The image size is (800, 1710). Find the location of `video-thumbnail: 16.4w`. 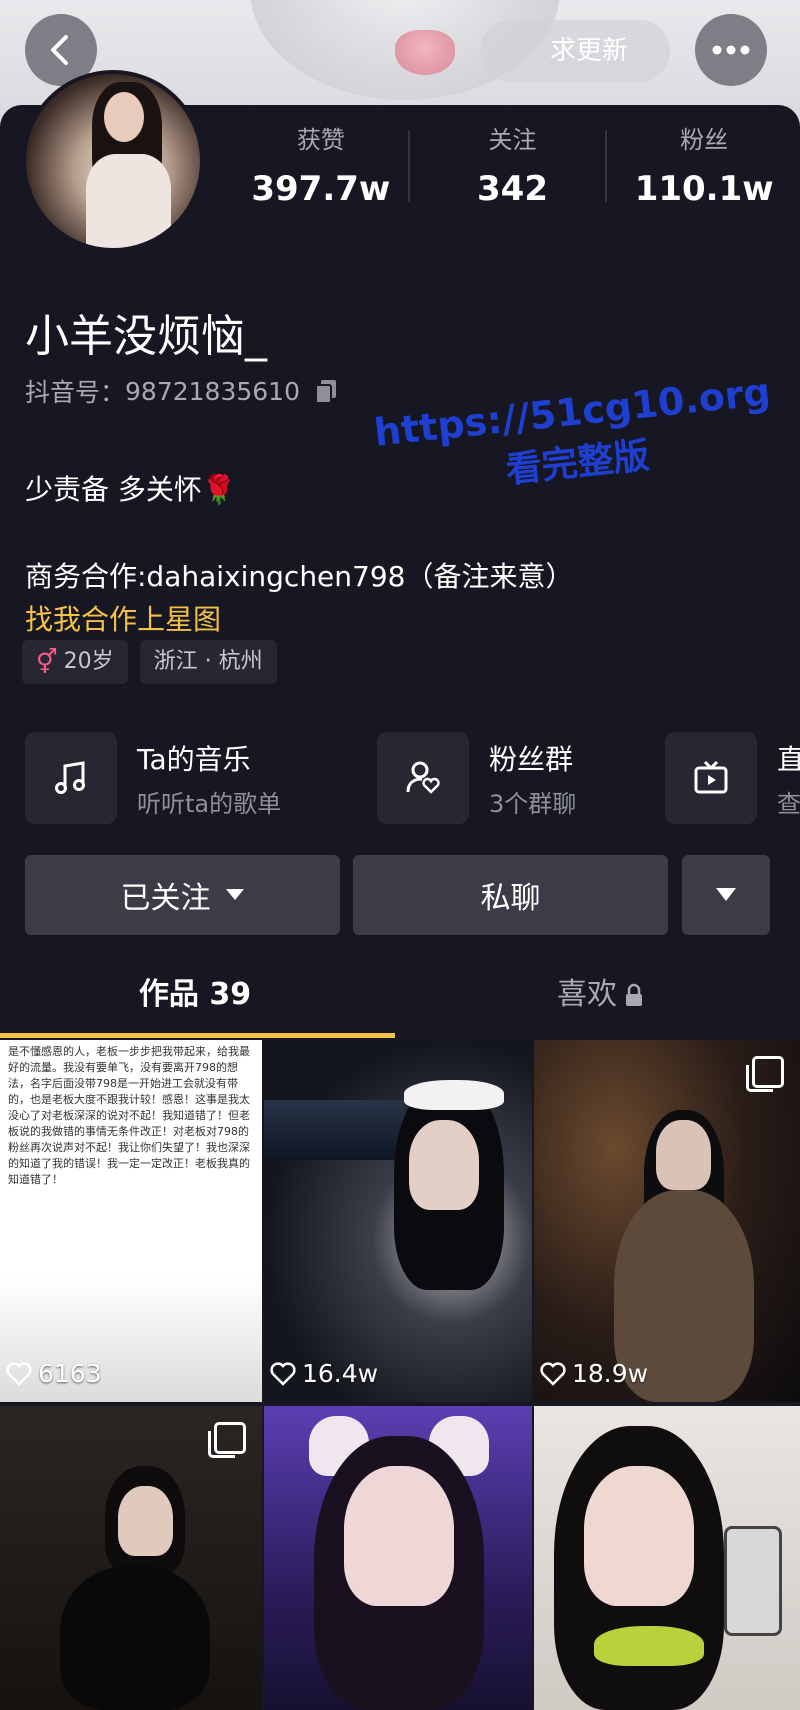

video-thumbnail: 16.4w is located at coordinates (398, 1221).